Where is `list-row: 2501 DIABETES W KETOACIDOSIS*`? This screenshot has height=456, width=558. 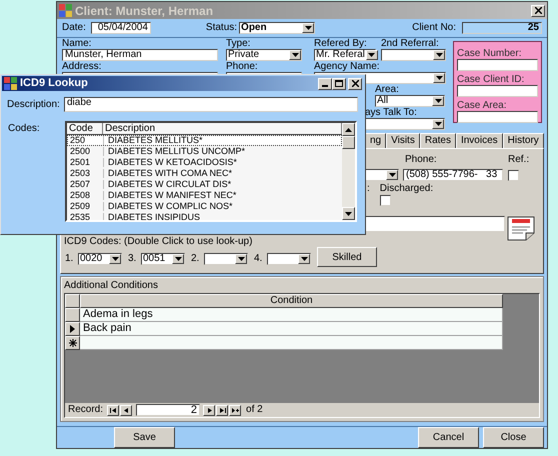 list-row: 2501 DIABETES W KETOACIDOSIS* is located at coordinates (204, 162).